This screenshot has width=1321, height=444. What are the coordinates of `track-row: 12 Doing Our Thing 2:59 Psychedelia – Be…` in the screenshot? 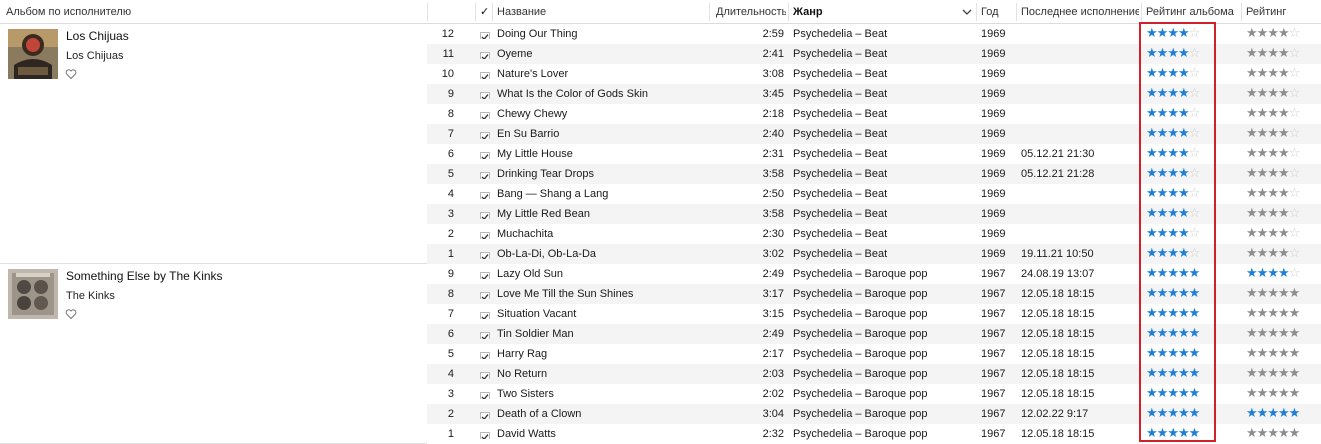 It's located at (874, 34).